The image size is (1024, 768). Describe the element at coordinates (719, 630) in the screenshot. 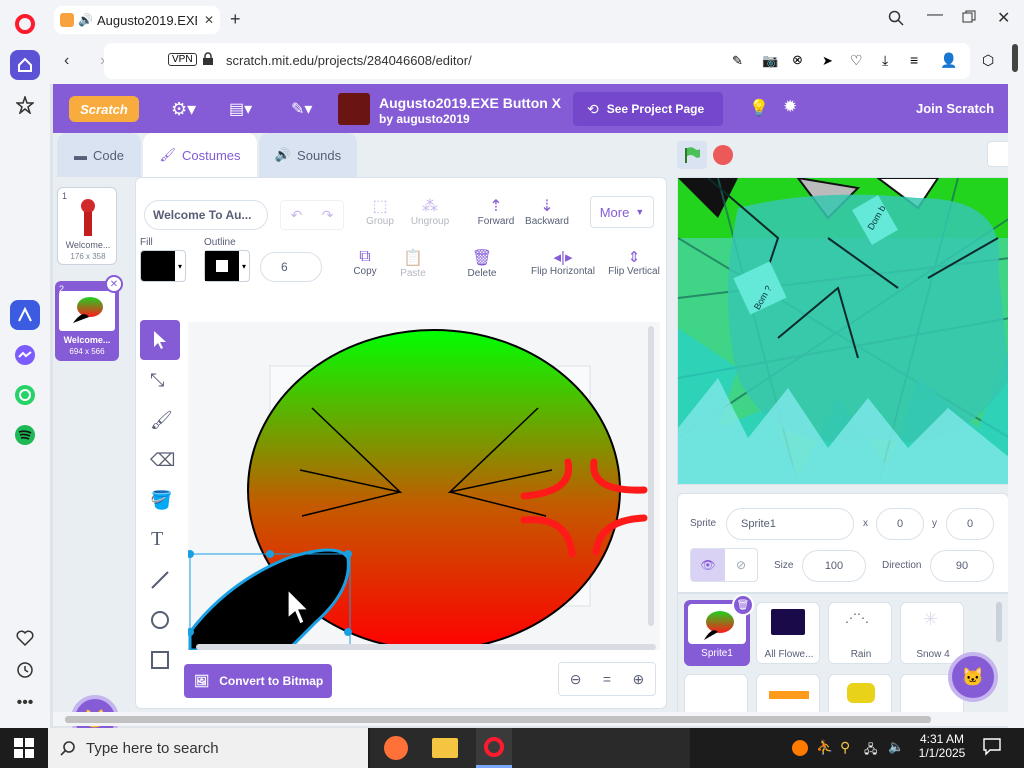

I see `sprite-tile-selected: Sprite1 🗑` at that location.